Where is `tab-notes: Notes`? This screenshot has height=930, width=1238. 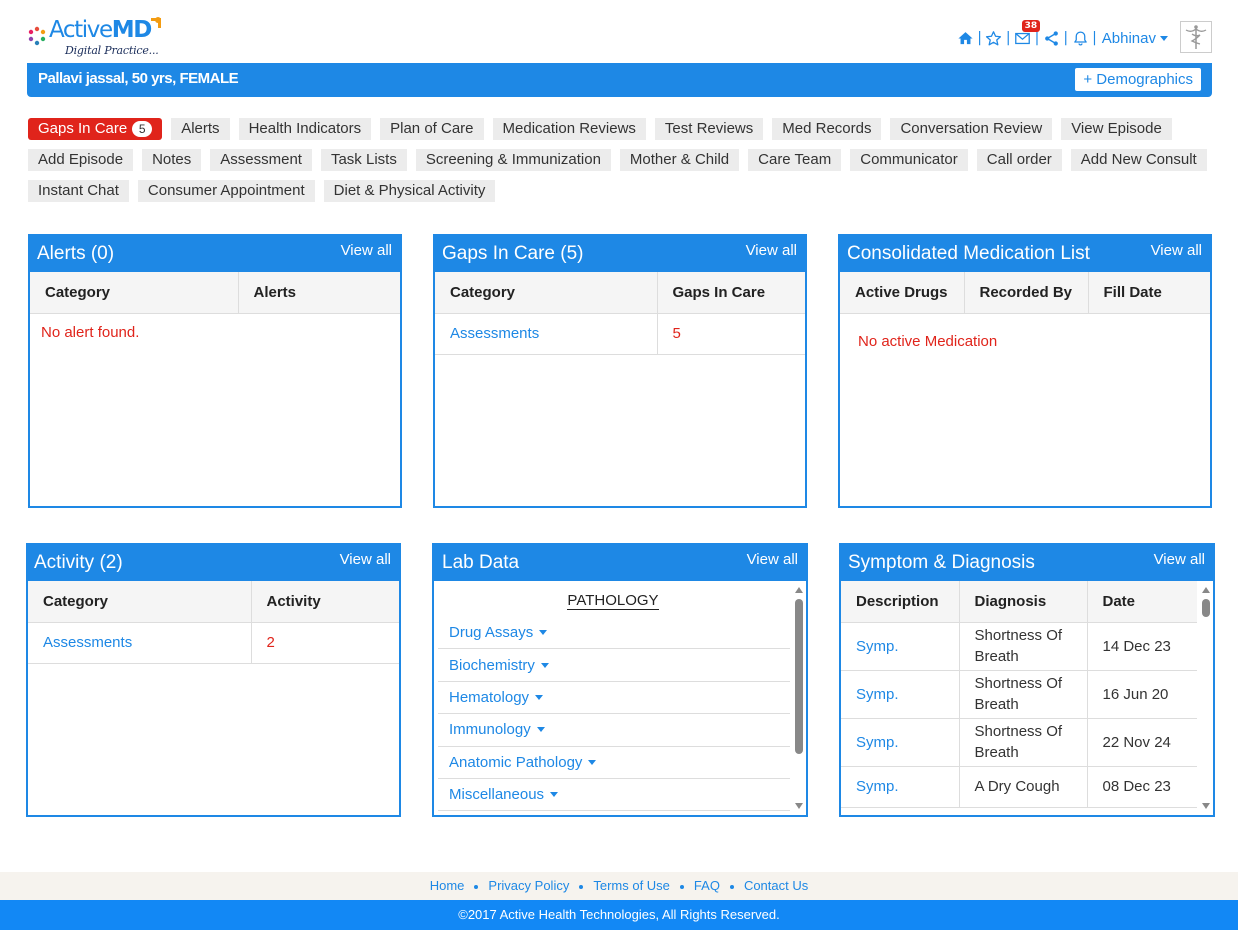
tab-notes: Notes is located at coordinates (172, 160).